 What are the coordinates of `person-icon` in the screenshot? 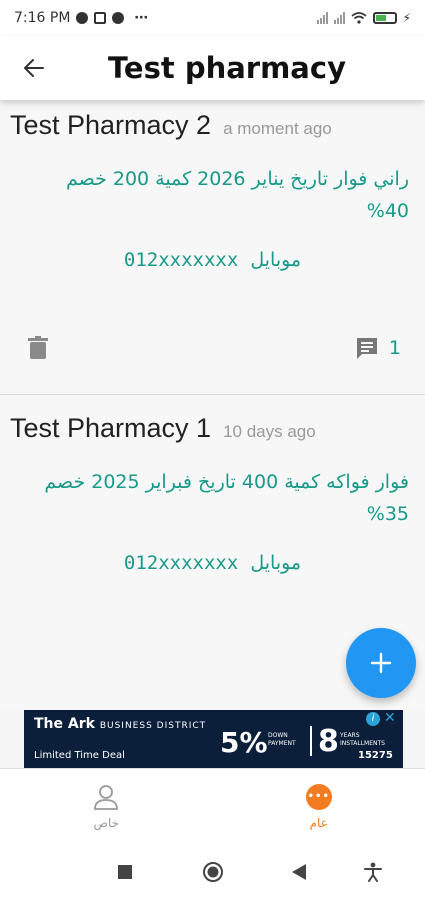 It's located at (106, 797).